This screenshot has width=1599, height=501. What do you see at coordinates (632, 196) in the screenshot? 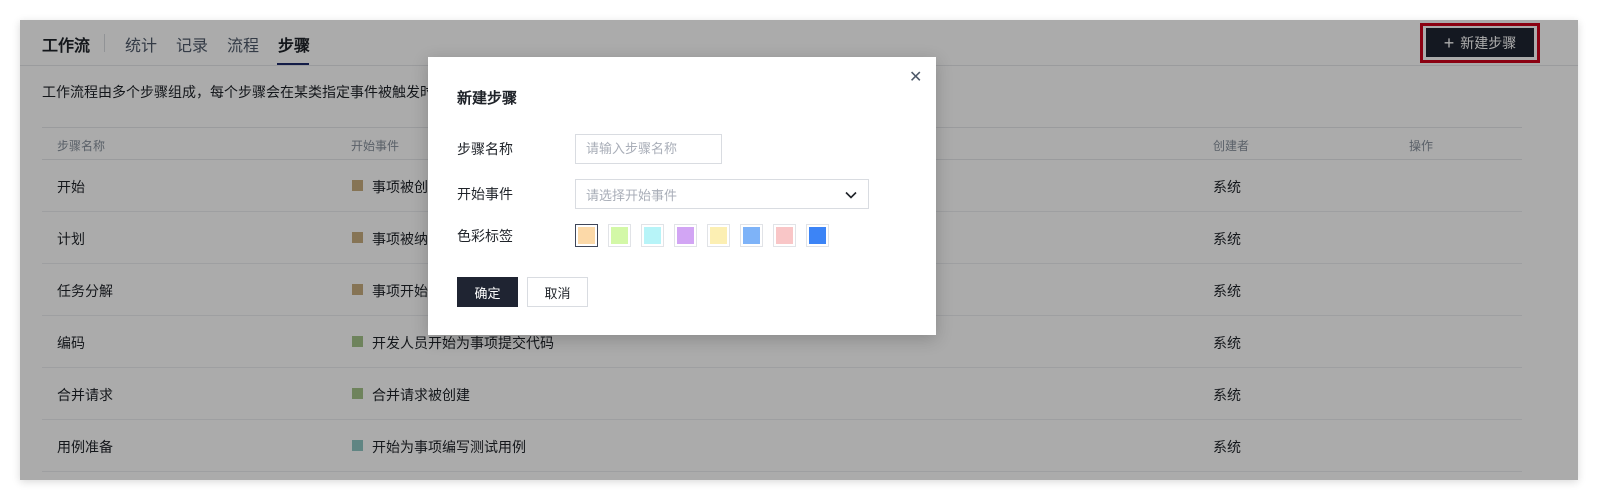
I see `start-event-placeholder: 请选择开始事件` at bounding box center [632, 196].